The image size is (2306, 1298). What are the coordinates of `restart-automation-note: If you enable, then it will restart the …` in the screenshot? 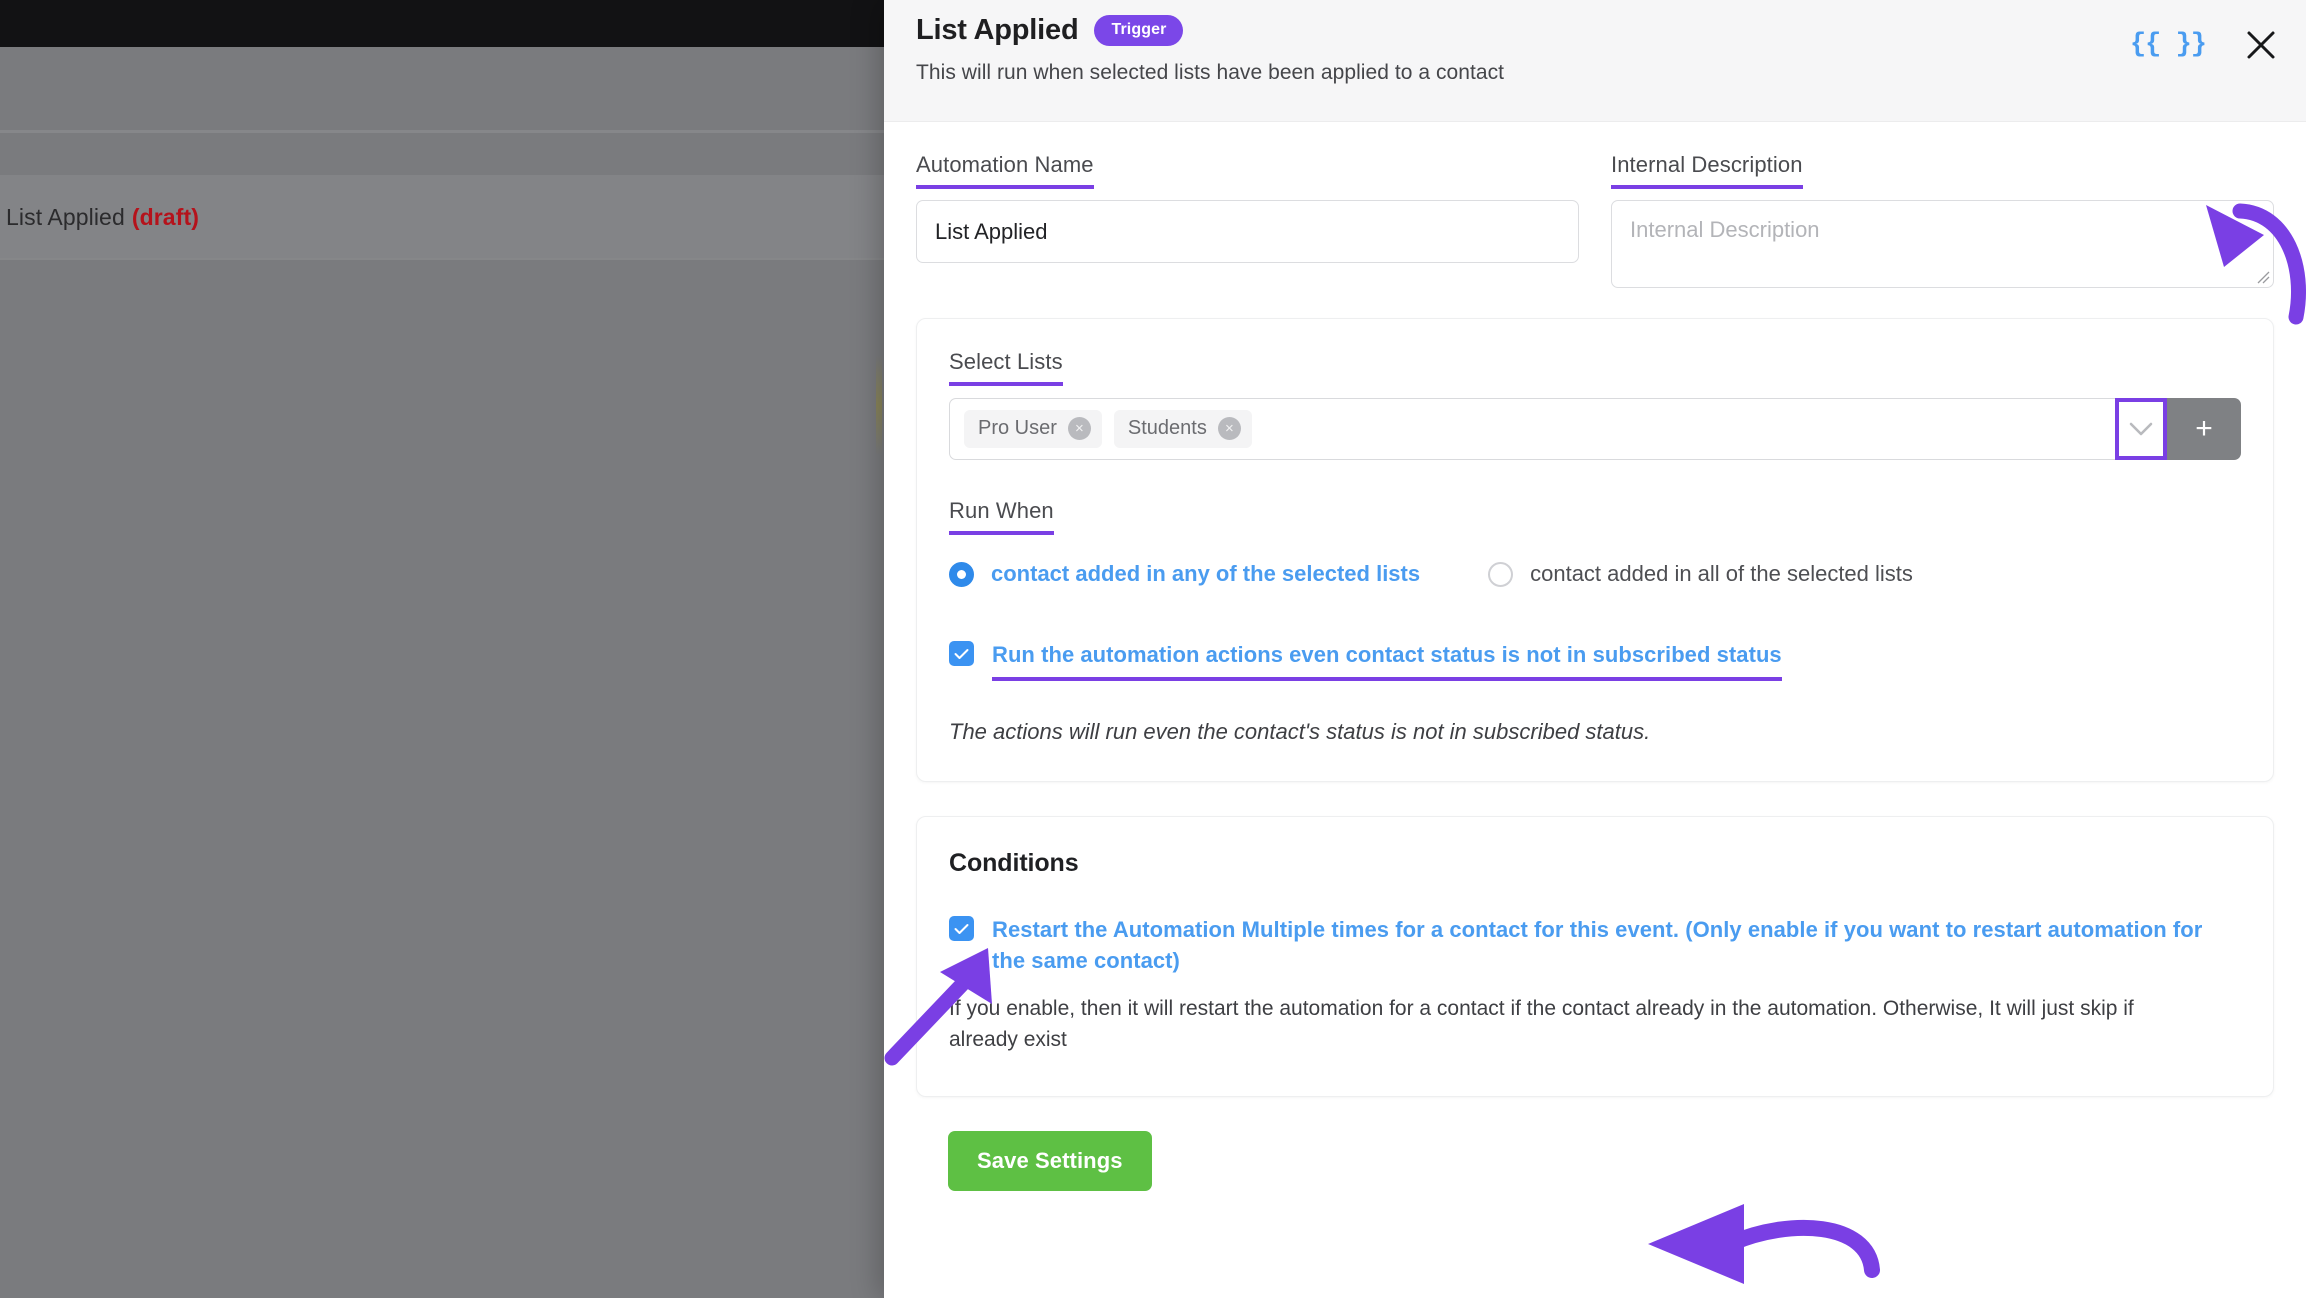 It's located at (1541, 1024).